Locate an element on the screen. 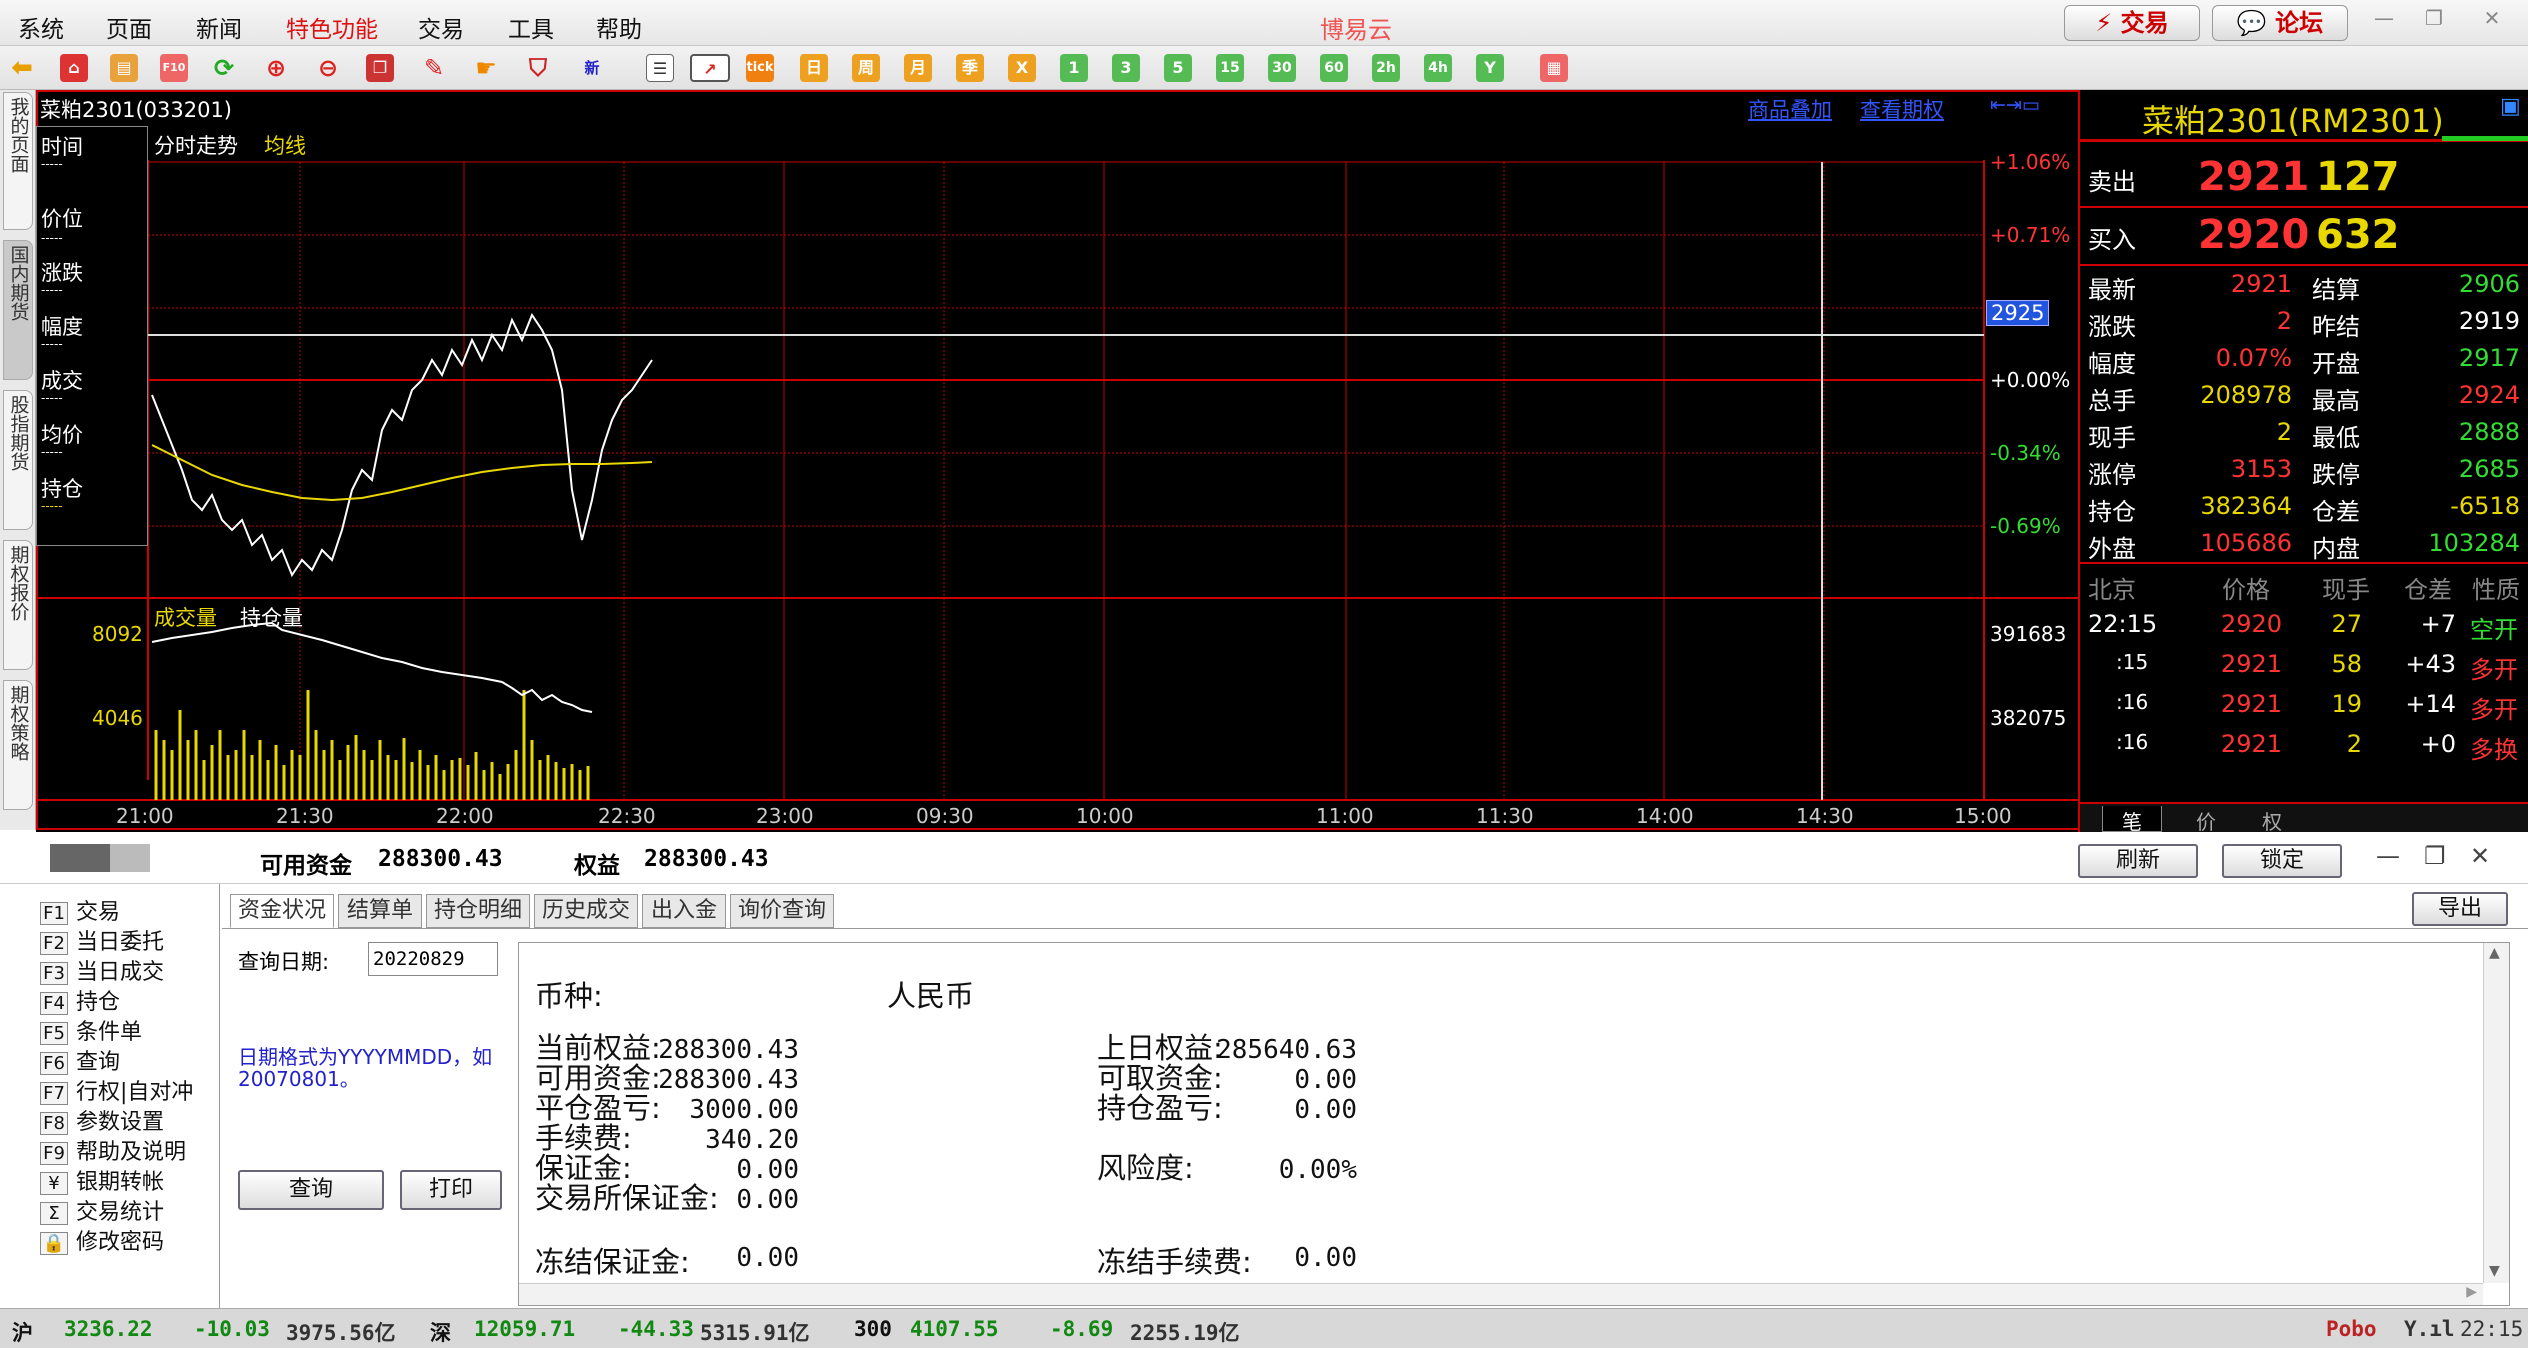 This screenshot has height=1362, width=2528. tab-fund-status: 资金状况 is located at coordinates (282, 911).